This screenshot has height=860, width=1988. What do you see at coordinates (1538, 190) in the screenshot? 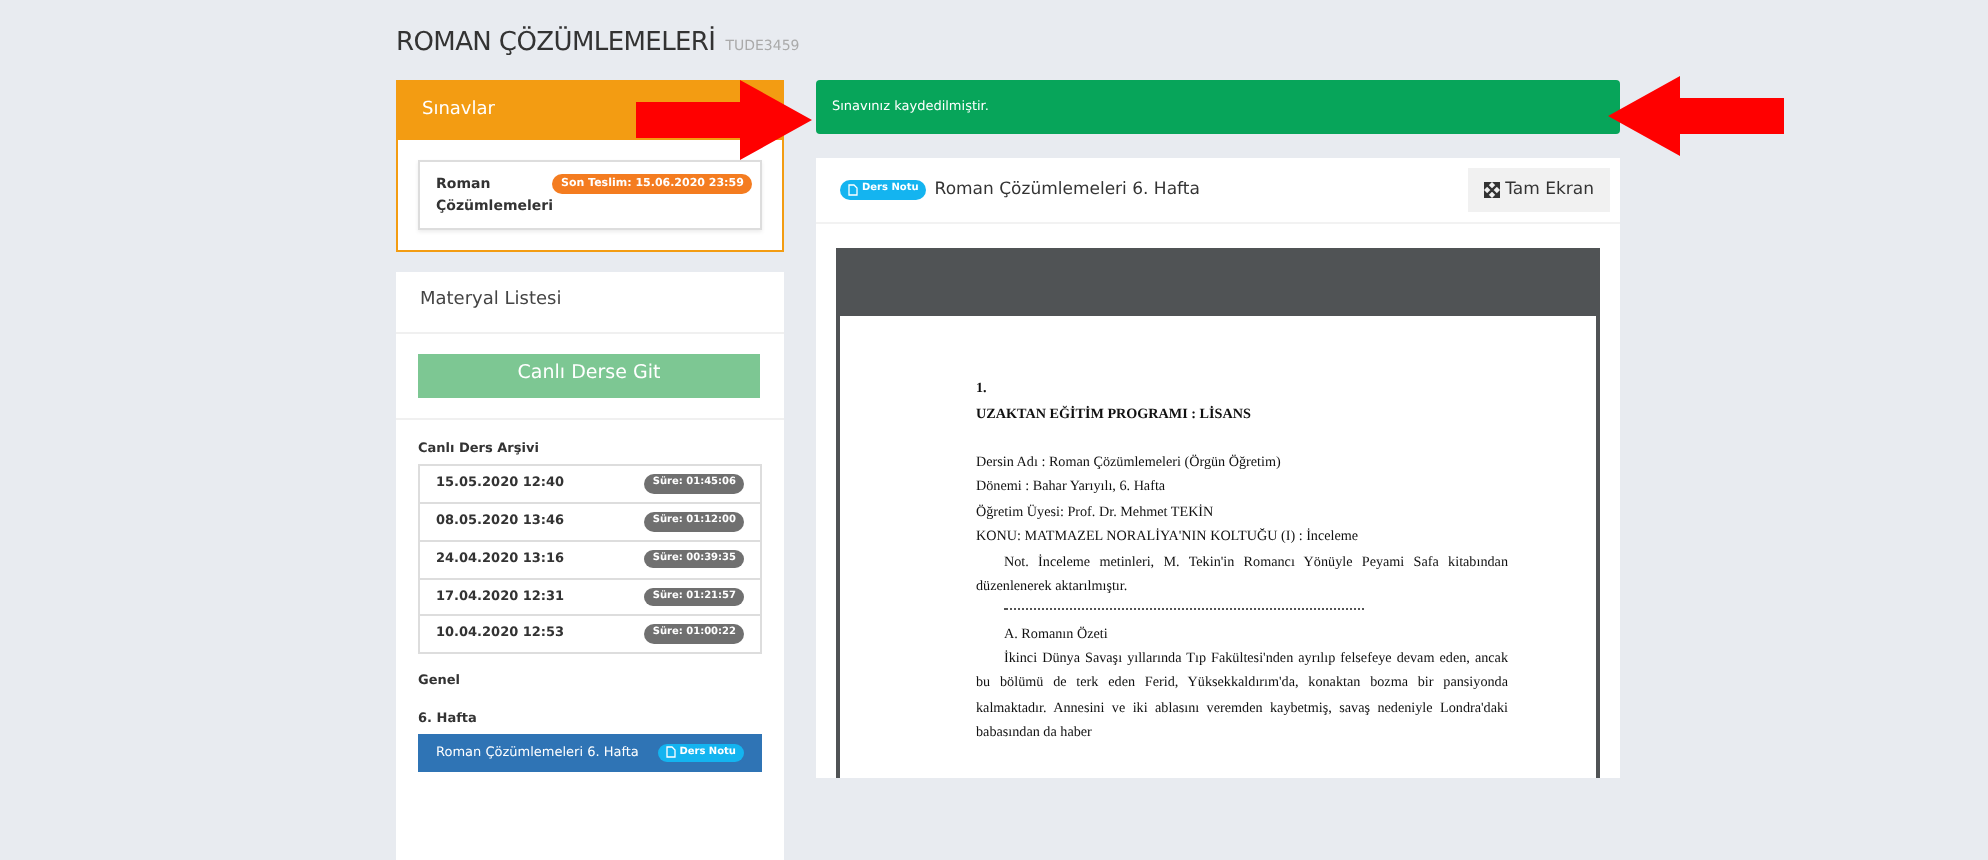
I see `fullscreen-button: Tam Ekran` at bounding box center [1538, 190].